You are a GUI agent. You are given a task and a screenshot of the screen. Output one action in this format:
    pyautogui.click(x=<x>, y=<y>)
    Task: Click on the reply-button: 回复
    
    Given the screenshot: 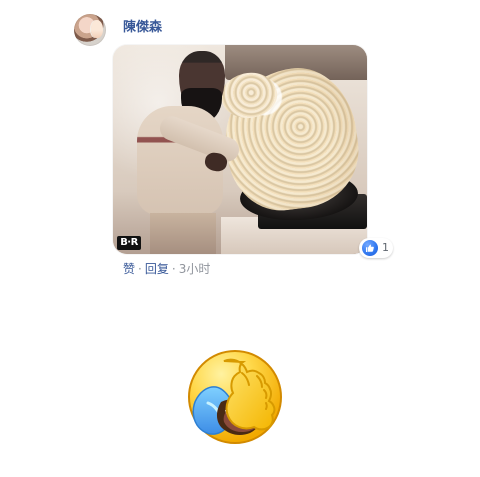 What is the action you would take?
    pyautogui.click(x=157, y=269)
    